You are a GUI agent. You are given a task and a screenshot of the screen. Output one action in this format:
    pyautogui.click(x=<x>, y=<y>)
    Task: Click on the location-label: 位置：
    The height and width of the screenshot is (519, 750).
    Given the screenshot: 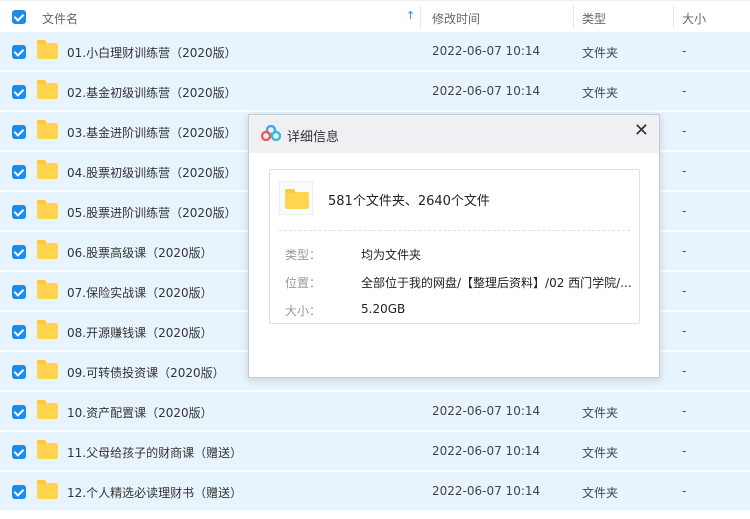 What is the action you would take?
    pyautogui.click(x=303, y=283)
    